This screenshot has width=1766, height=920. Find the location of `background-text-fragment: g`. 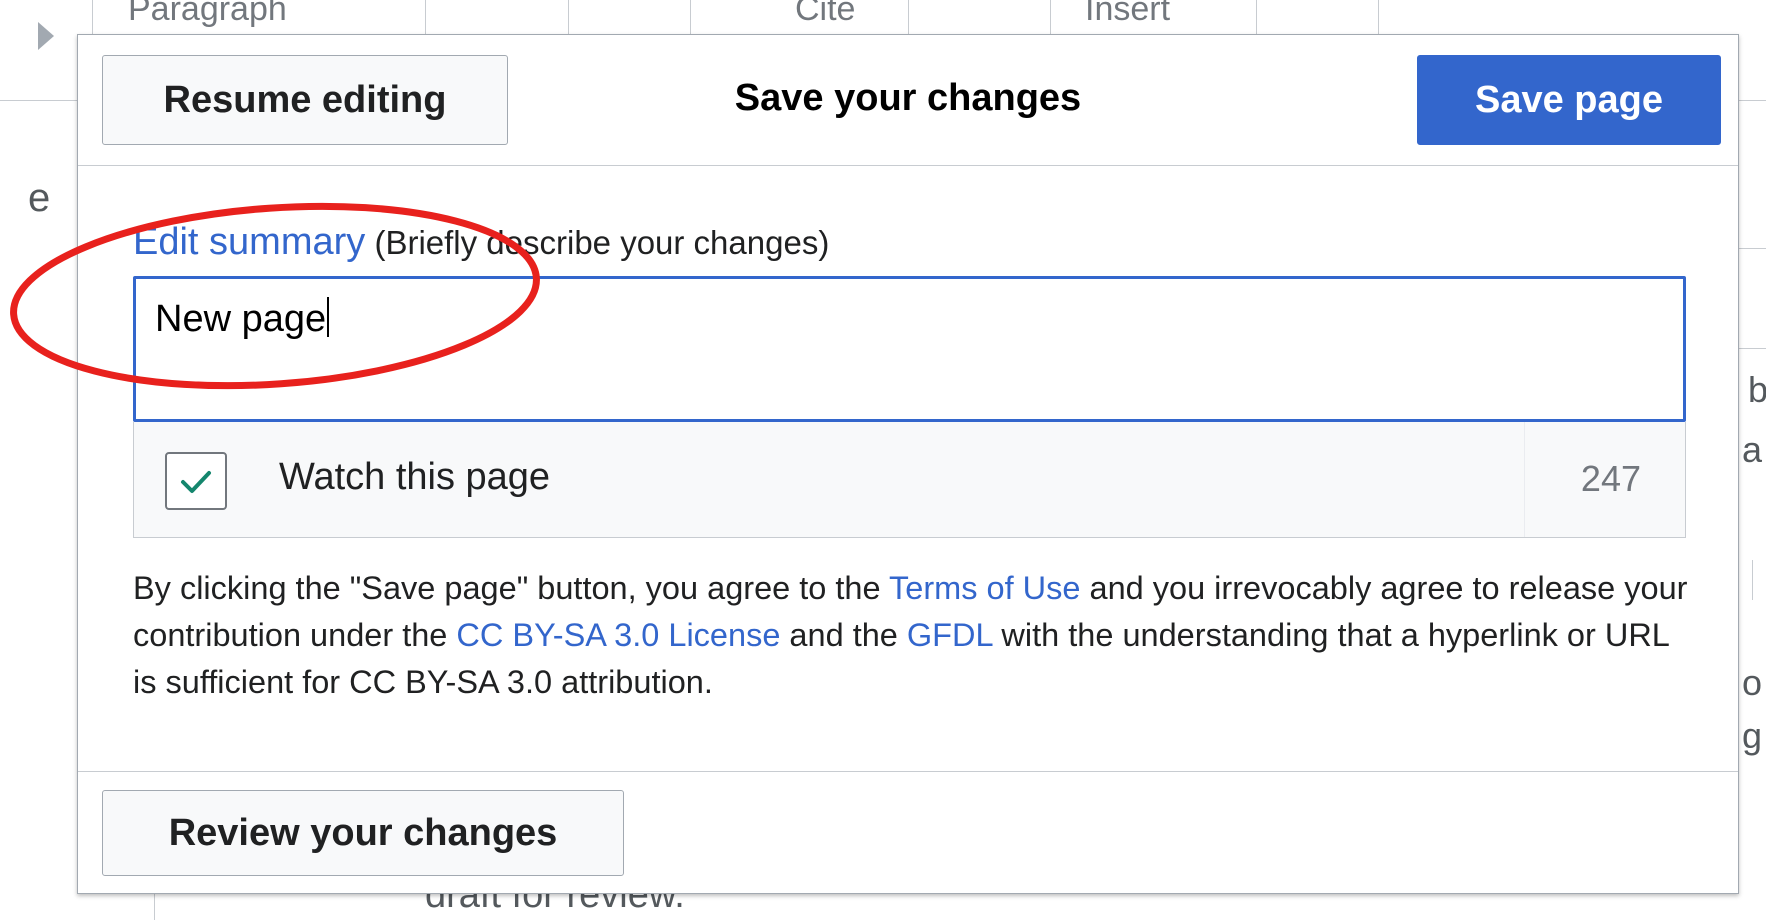

background-text-fragment: g is located at coordinates (1752, 735).